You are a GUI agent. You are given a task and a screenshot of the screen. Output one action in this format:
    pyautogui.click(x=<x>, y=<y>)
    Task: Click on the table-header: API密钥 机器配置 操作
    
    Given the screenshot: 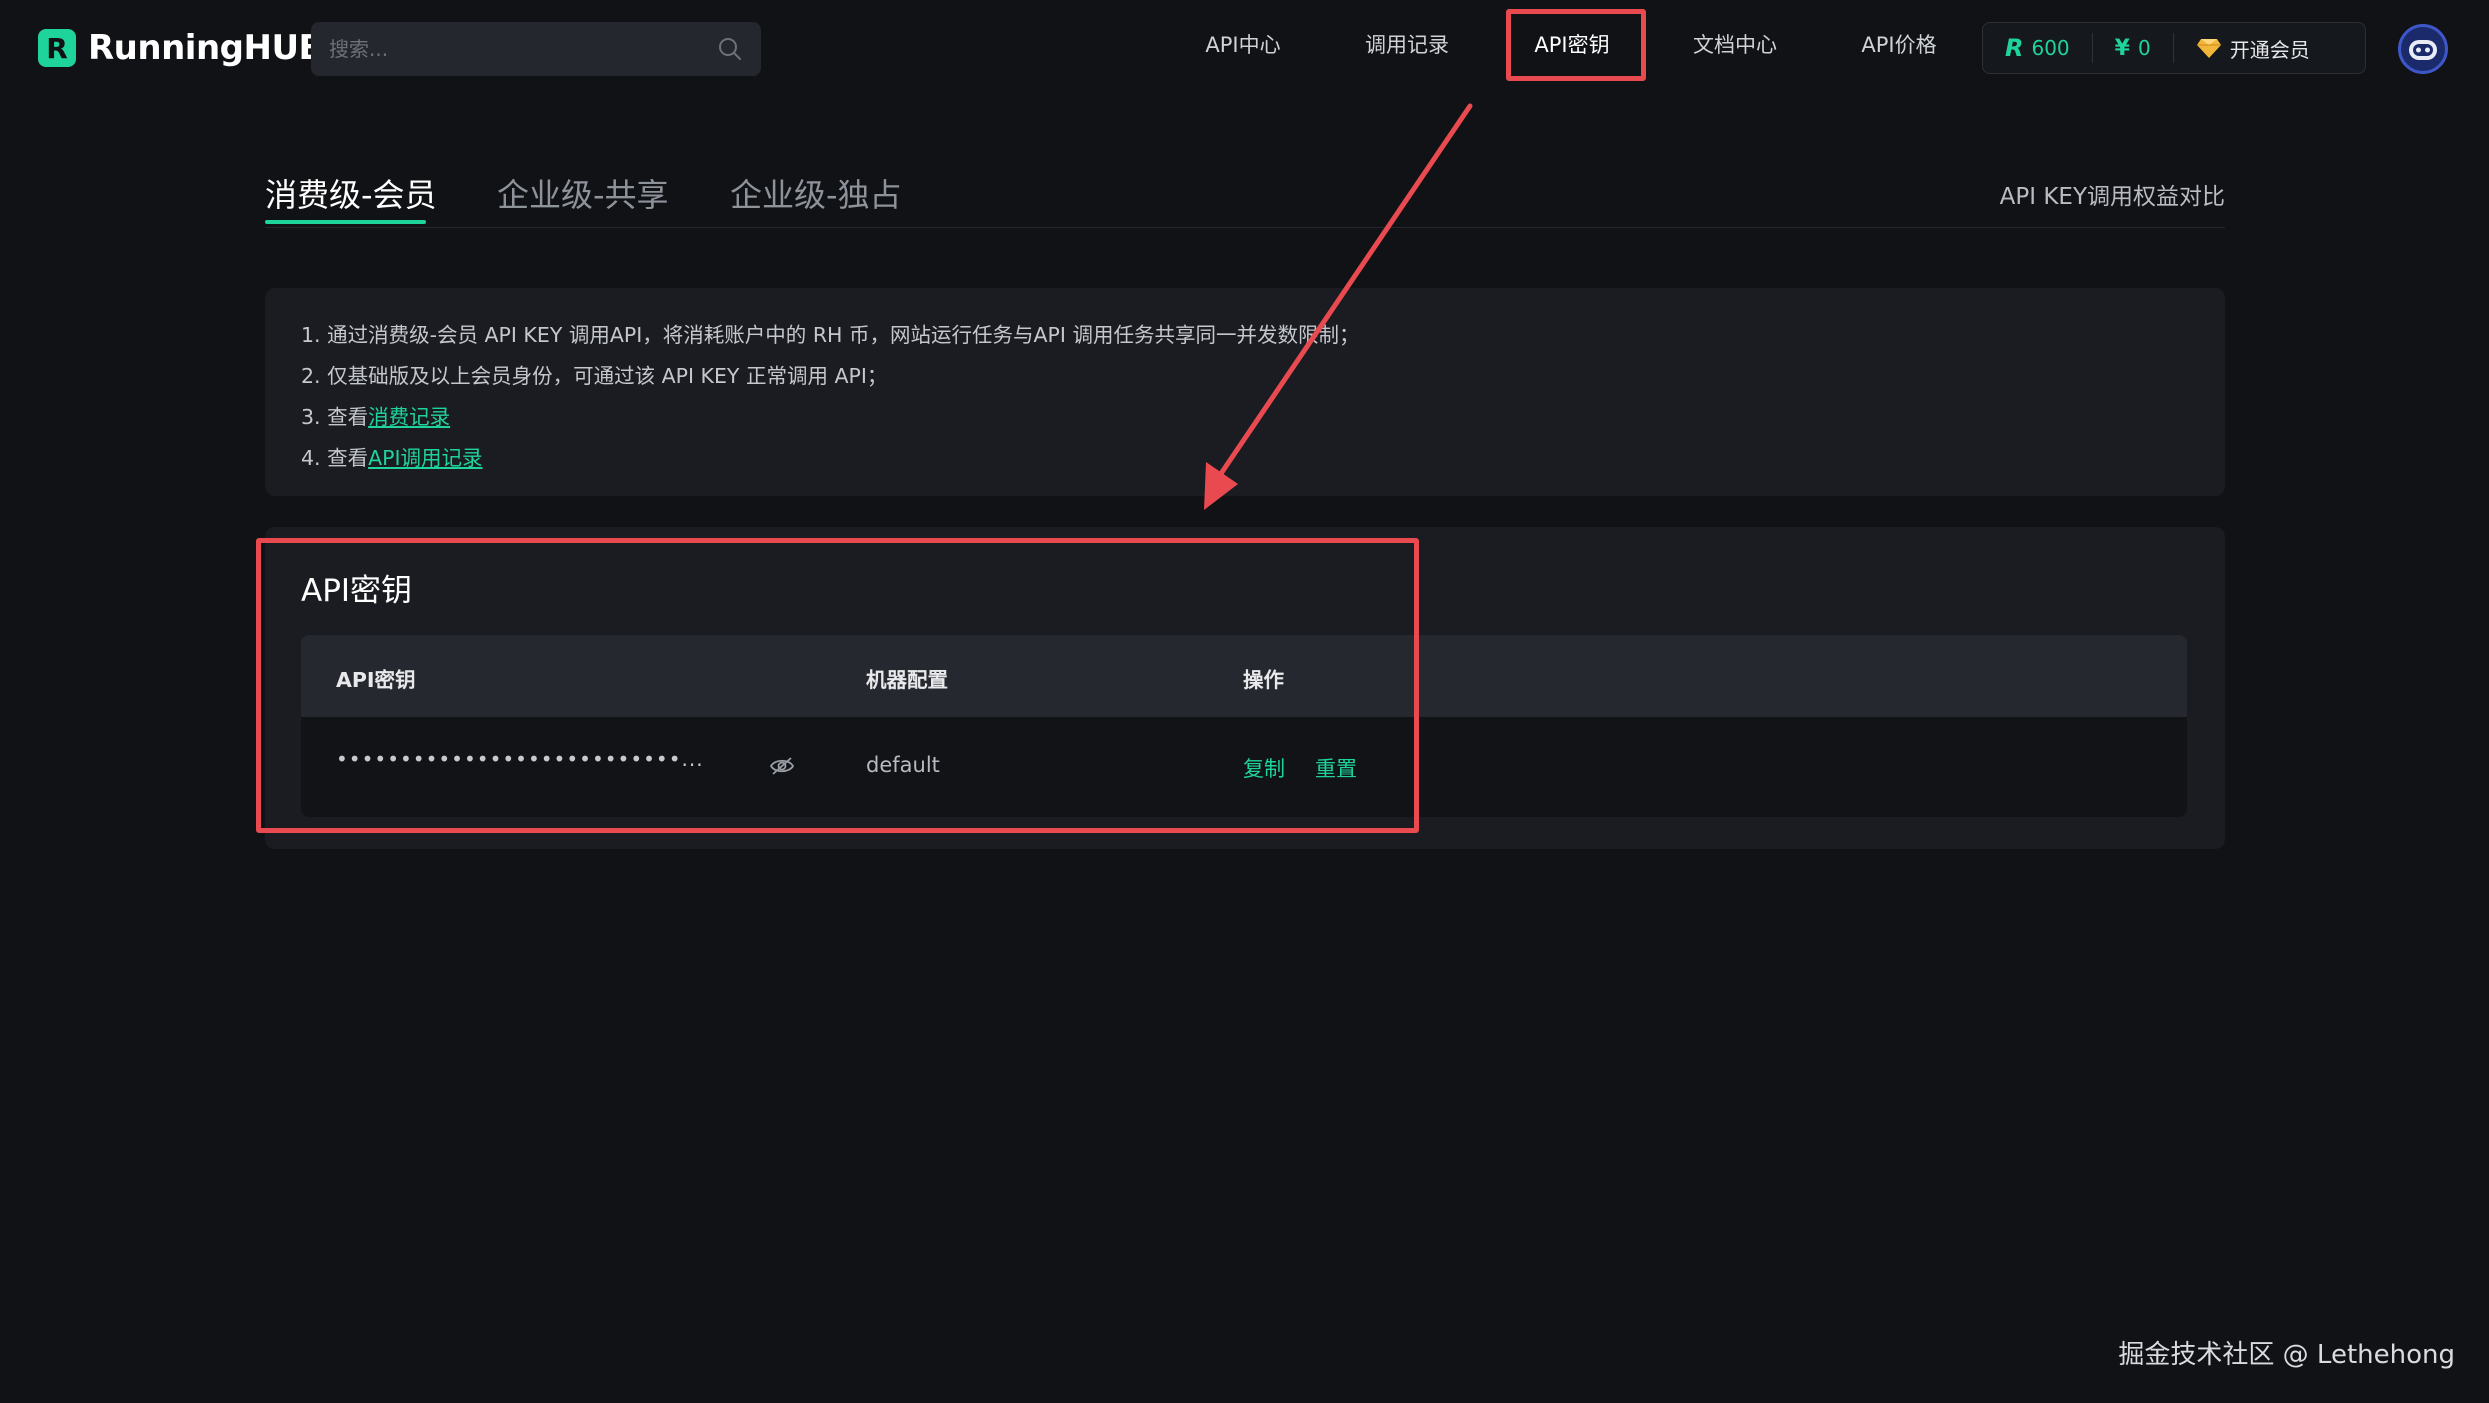 What is the action you would take?
    pyautogui.click(x=1244, y=676)
    